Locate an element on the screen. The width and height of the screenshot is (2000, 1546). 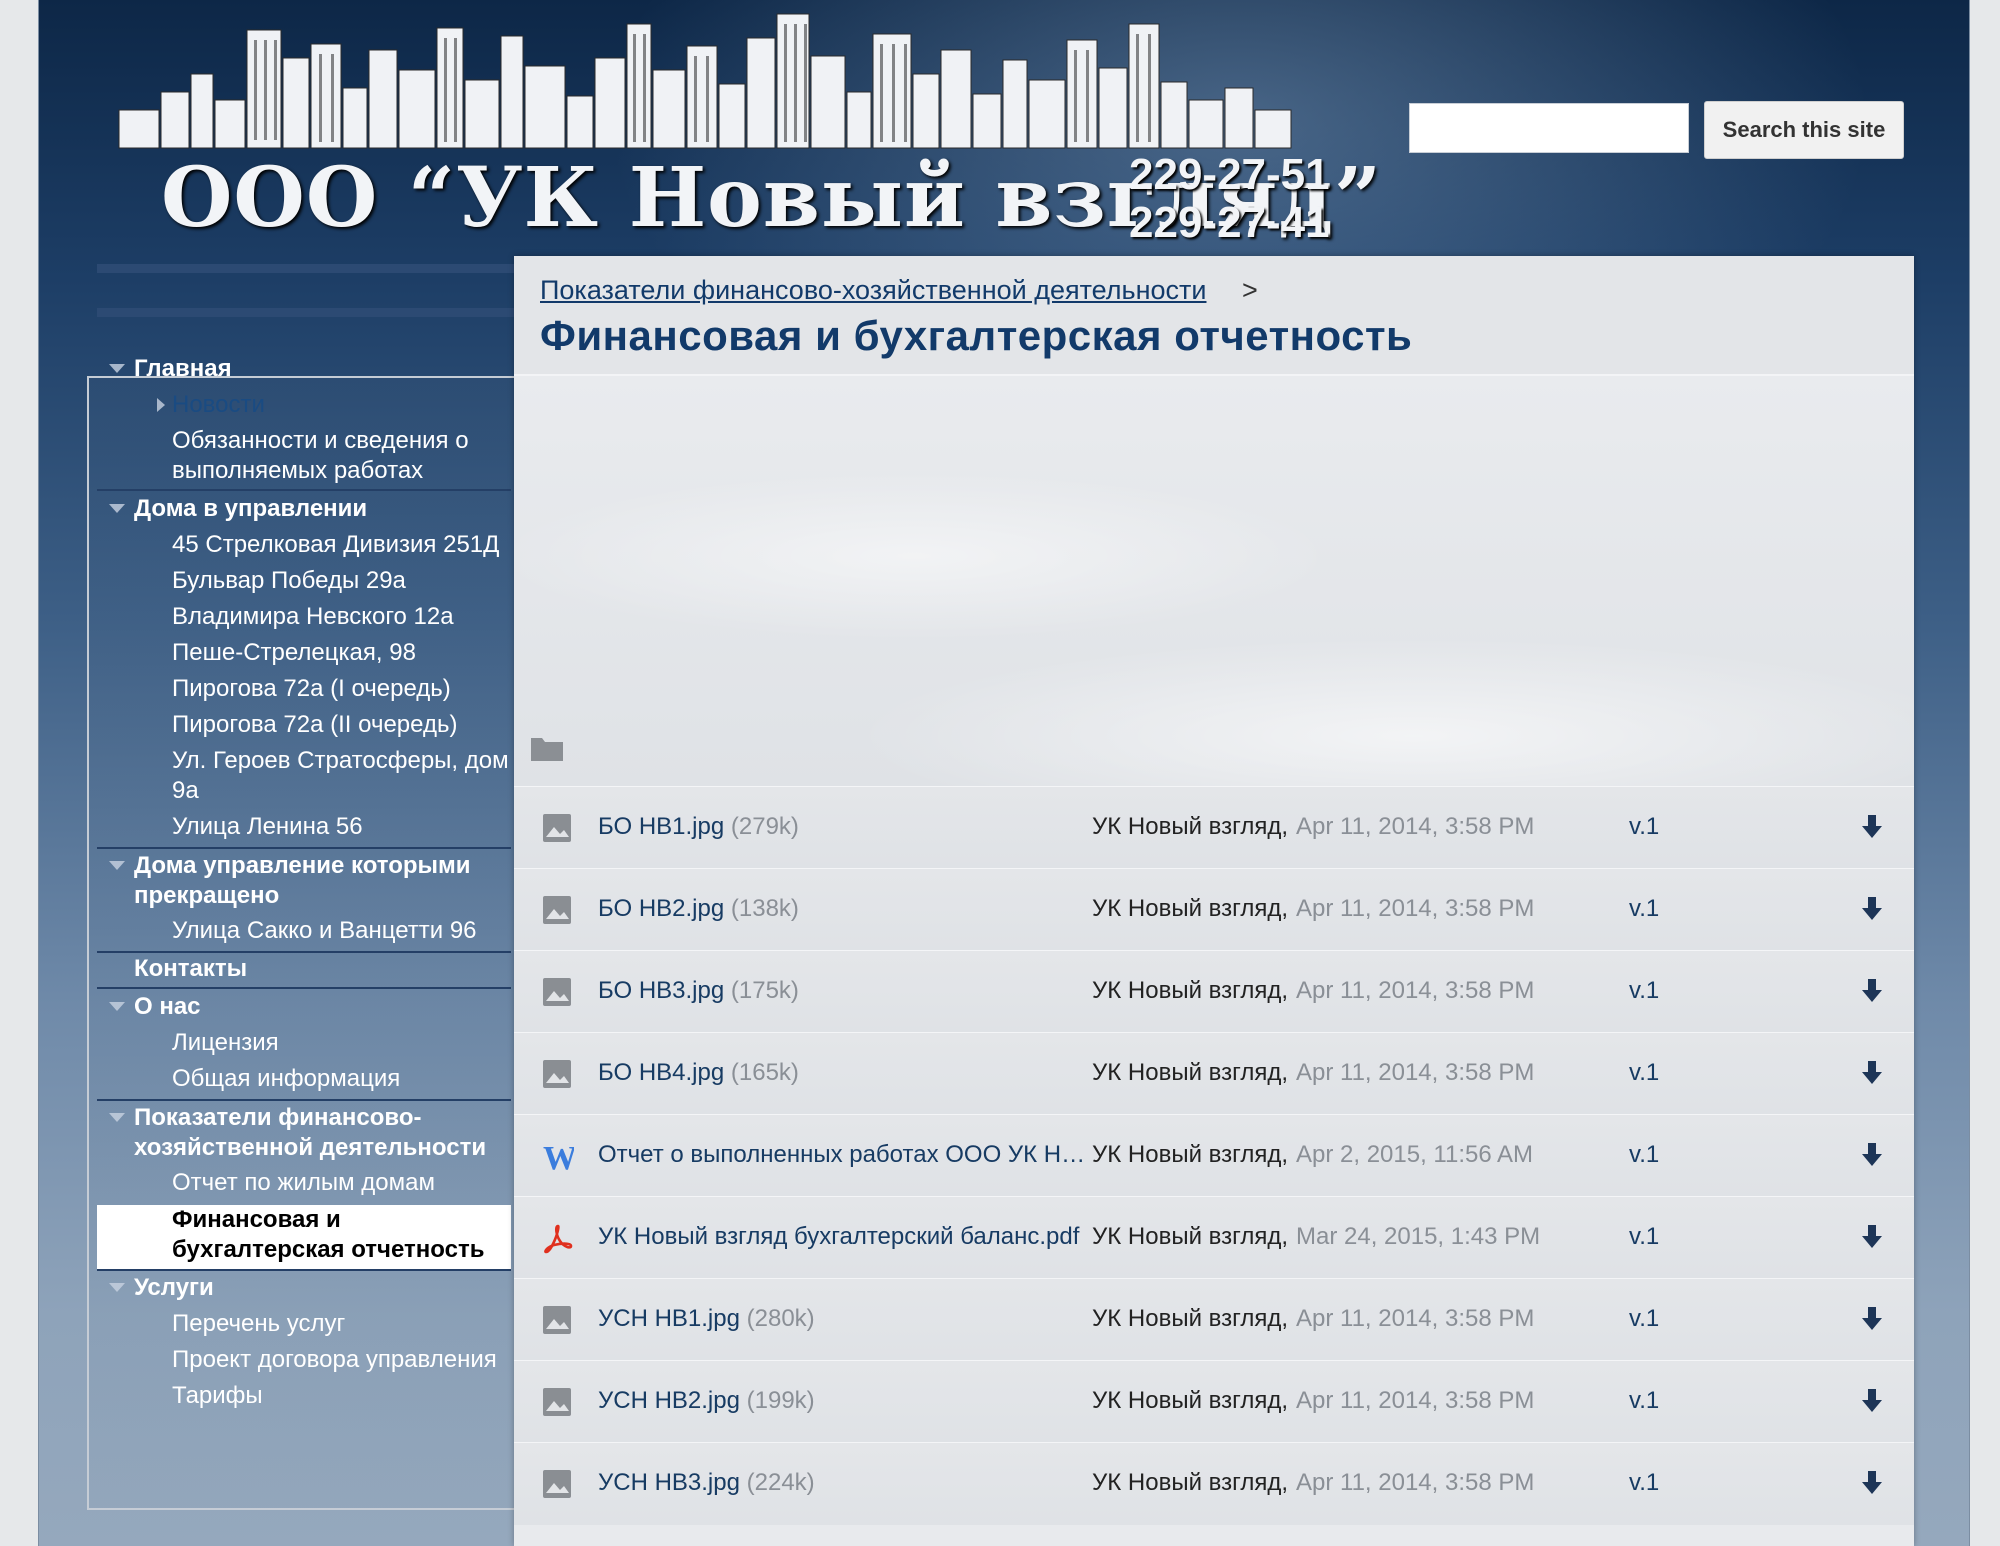
sidebar-item-house: Бульвар Победы 29а is located at coordinates (304, 581).